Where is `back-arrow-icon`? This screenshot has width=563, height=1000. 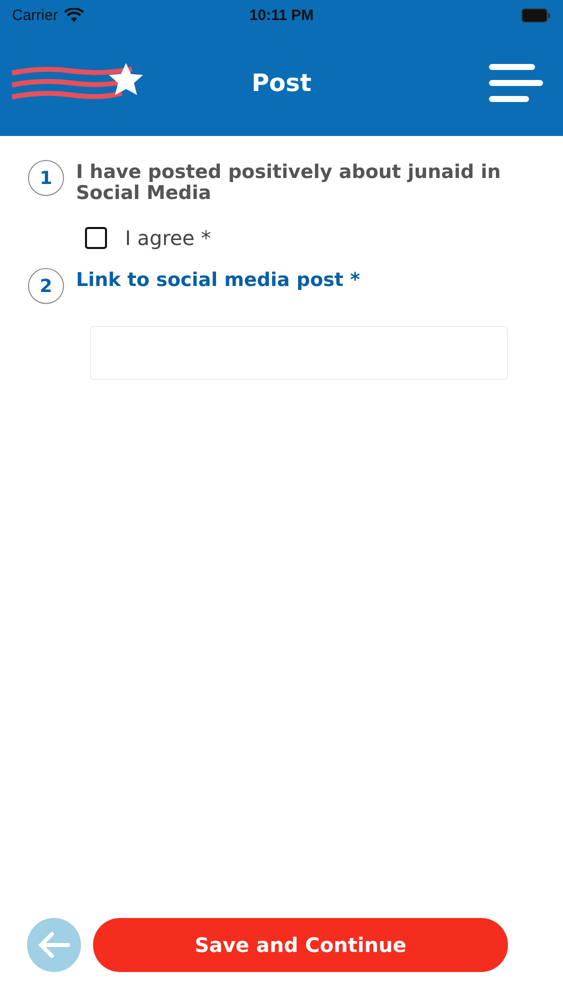 back-arrow-icon is located at coordinates (54, 945).